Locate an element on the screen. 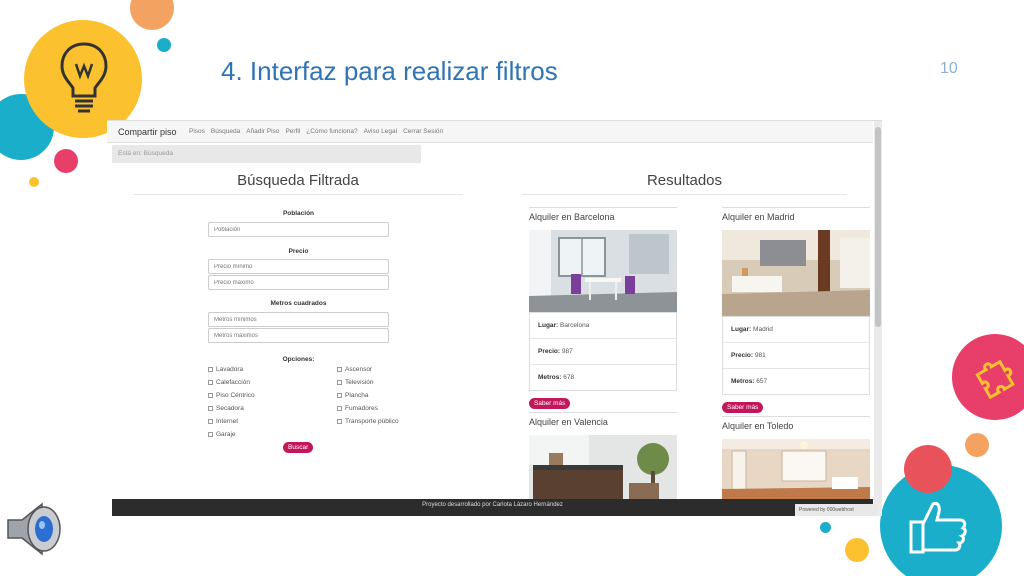 The width and height of the screenshot is (1024, 576). deco-dot-teal-small is located at coordinates (825, 527).